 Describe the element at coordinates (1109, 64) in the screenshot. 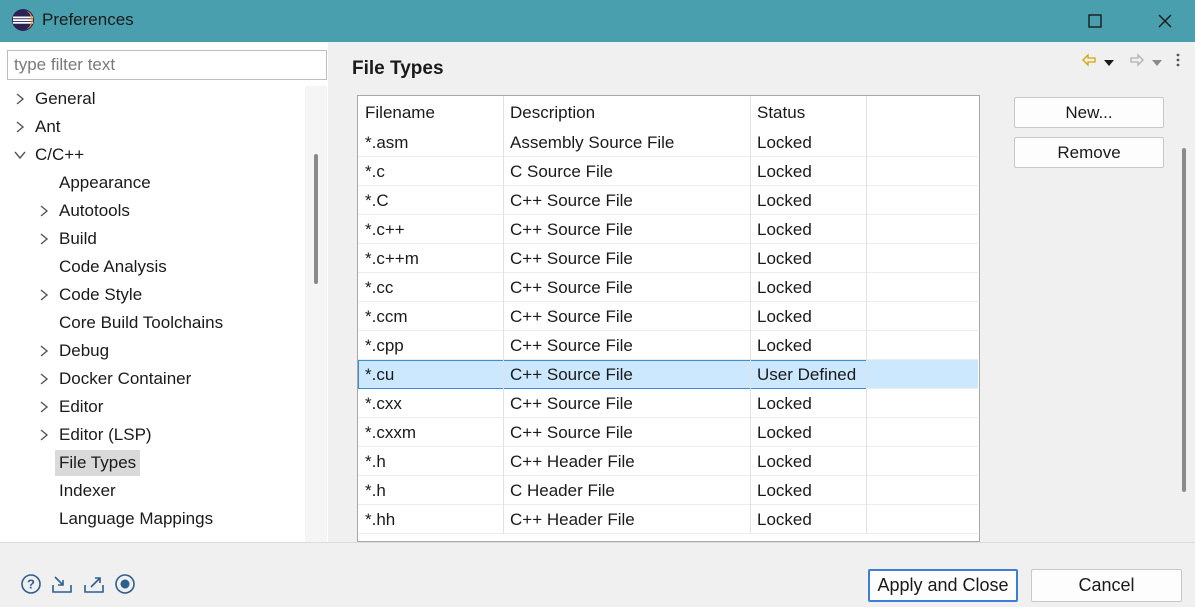

I see `back-menu-icon` at that location.